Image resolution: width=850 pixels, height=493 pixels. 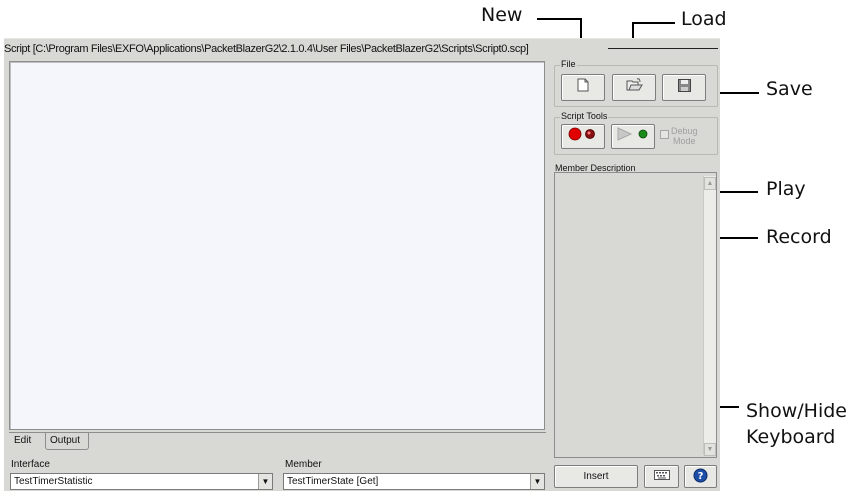 What do you see at coordinates (684, 131) in the screenshot?
I see `debug-mode-label-line1: Debug` at bounding box center [684, 131].